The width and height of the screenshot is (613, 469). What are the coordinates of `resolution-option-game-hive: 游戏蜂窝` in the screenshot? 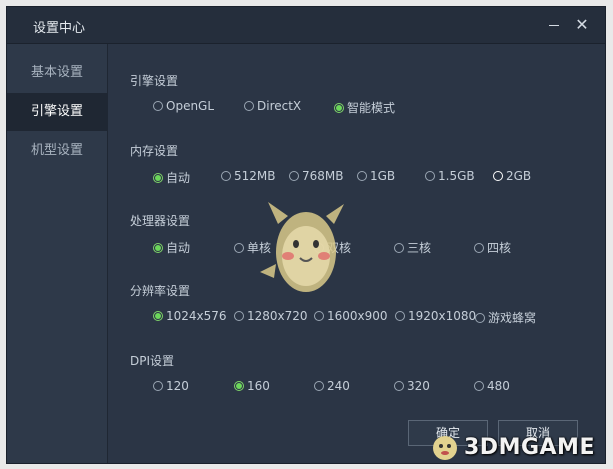 It's located at (505, 317).